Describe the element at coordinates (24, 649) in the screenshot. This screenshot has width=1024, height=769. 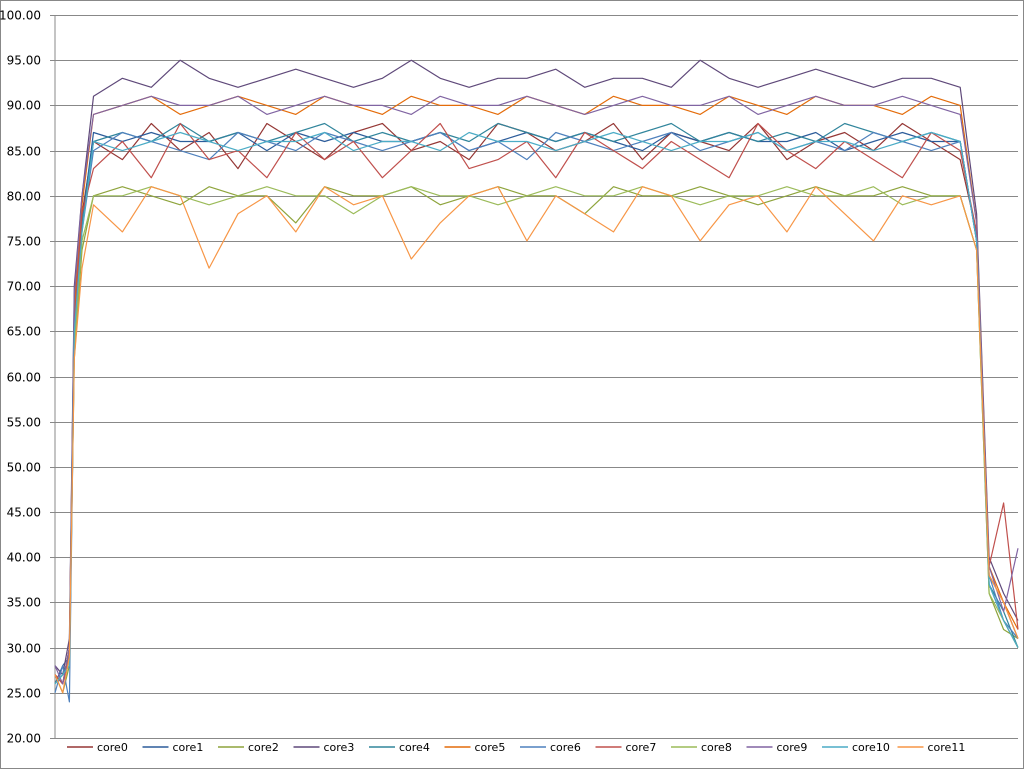
I see `y-tick-label: 30.00` at that location.